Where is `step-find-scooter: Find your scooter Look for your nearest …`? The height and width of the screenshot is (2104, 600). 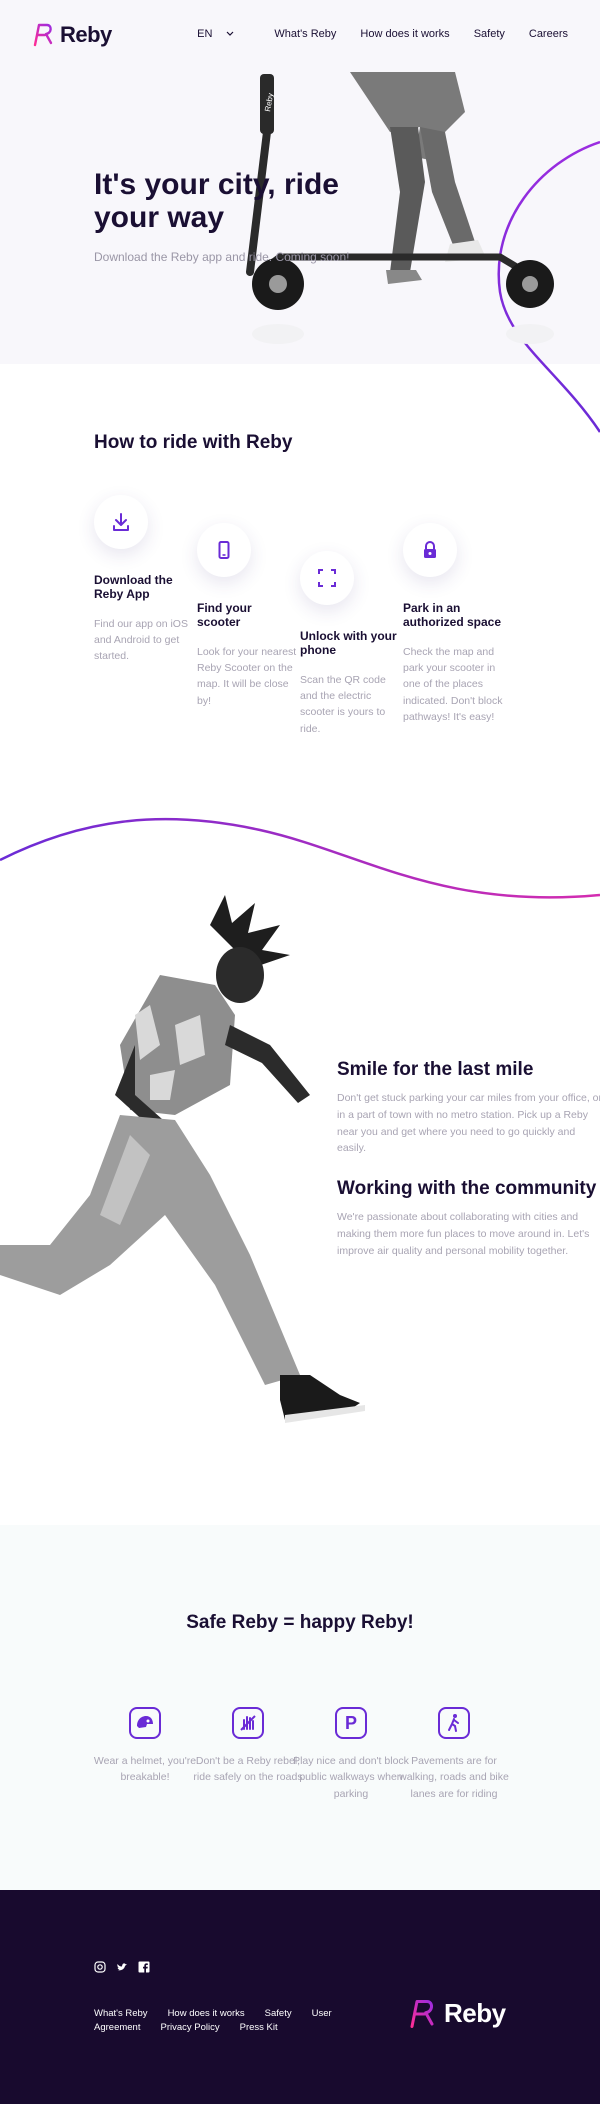 step-find-scooter: Find your scooter Look for your nearest … is located at coordinates (247, 616).